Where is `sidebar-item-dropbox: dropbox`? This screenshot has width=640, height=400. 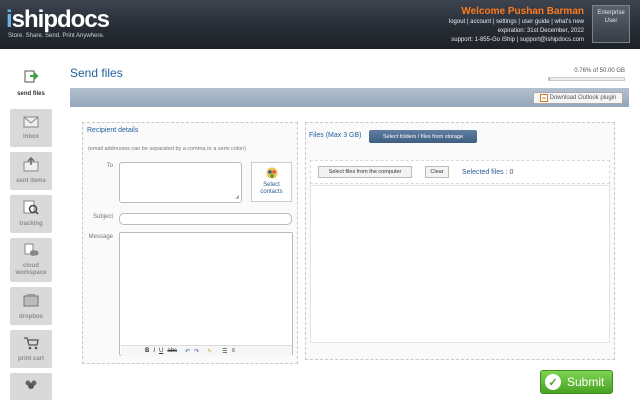 sidebar-item-dropbox: dropbox is located at coordinates (31, 306).